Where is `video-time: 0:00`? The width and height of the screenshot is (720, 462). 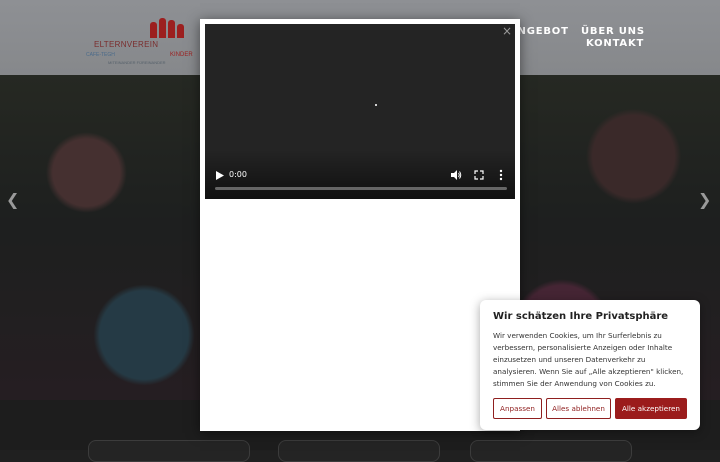
video-time: 0:00 is located at coordinates (238, 174).